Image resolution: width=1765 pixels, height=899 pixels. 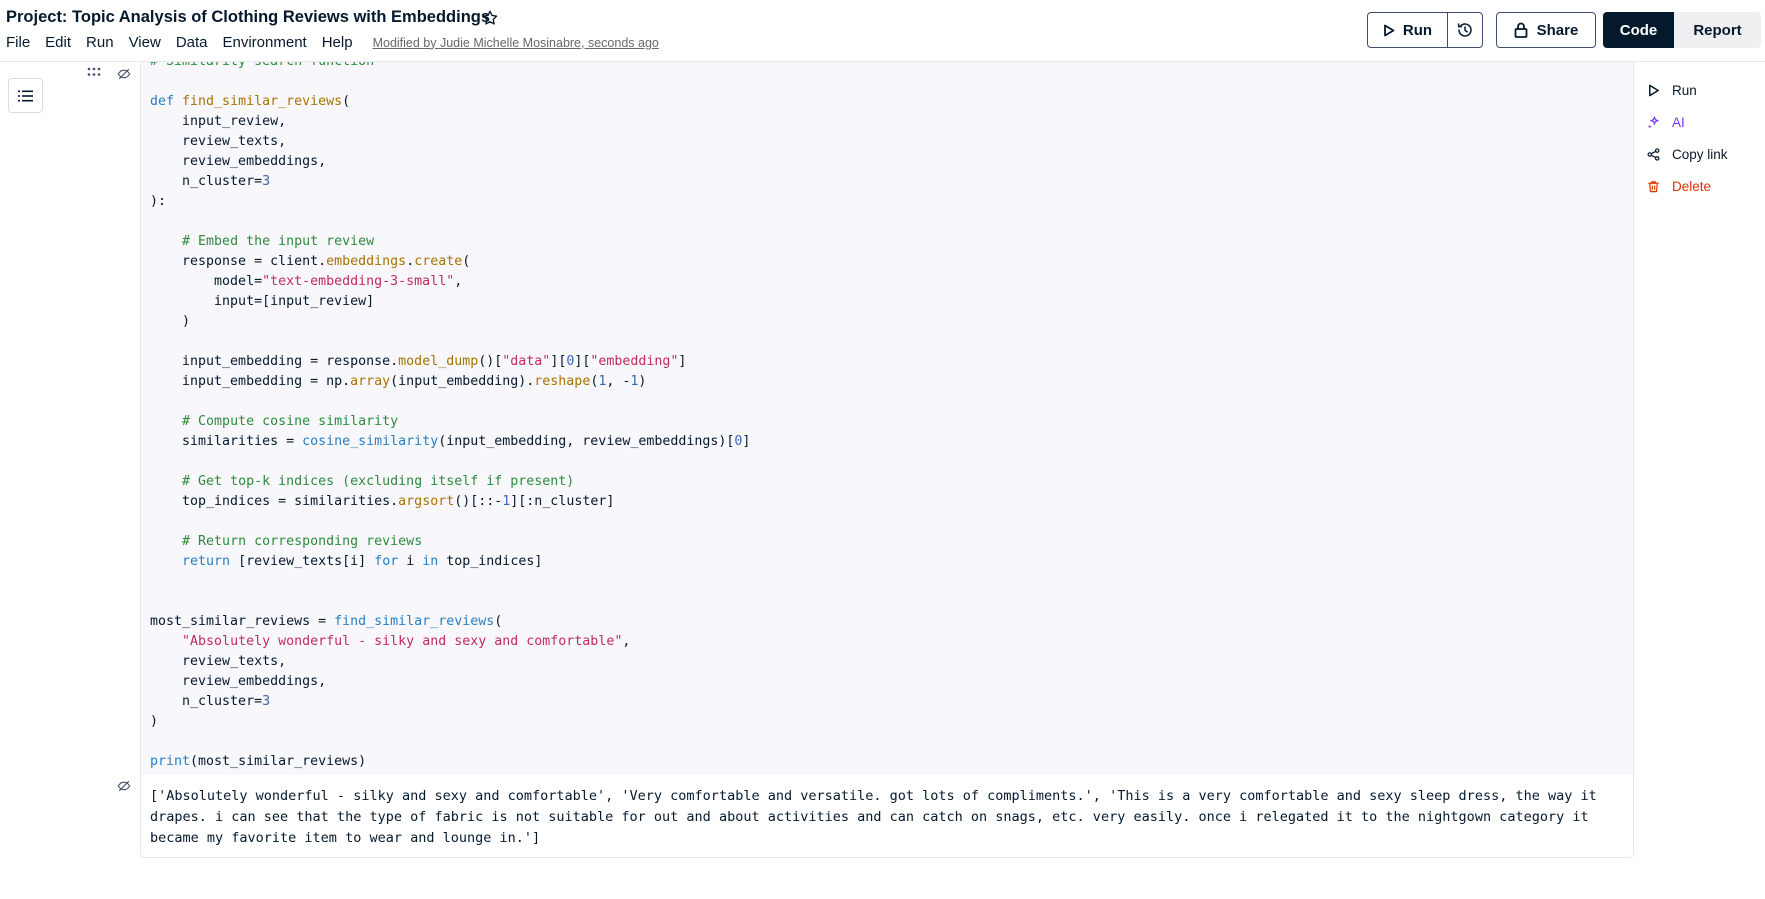 I want to click on trash-icon, so click(x=1653, y=186).